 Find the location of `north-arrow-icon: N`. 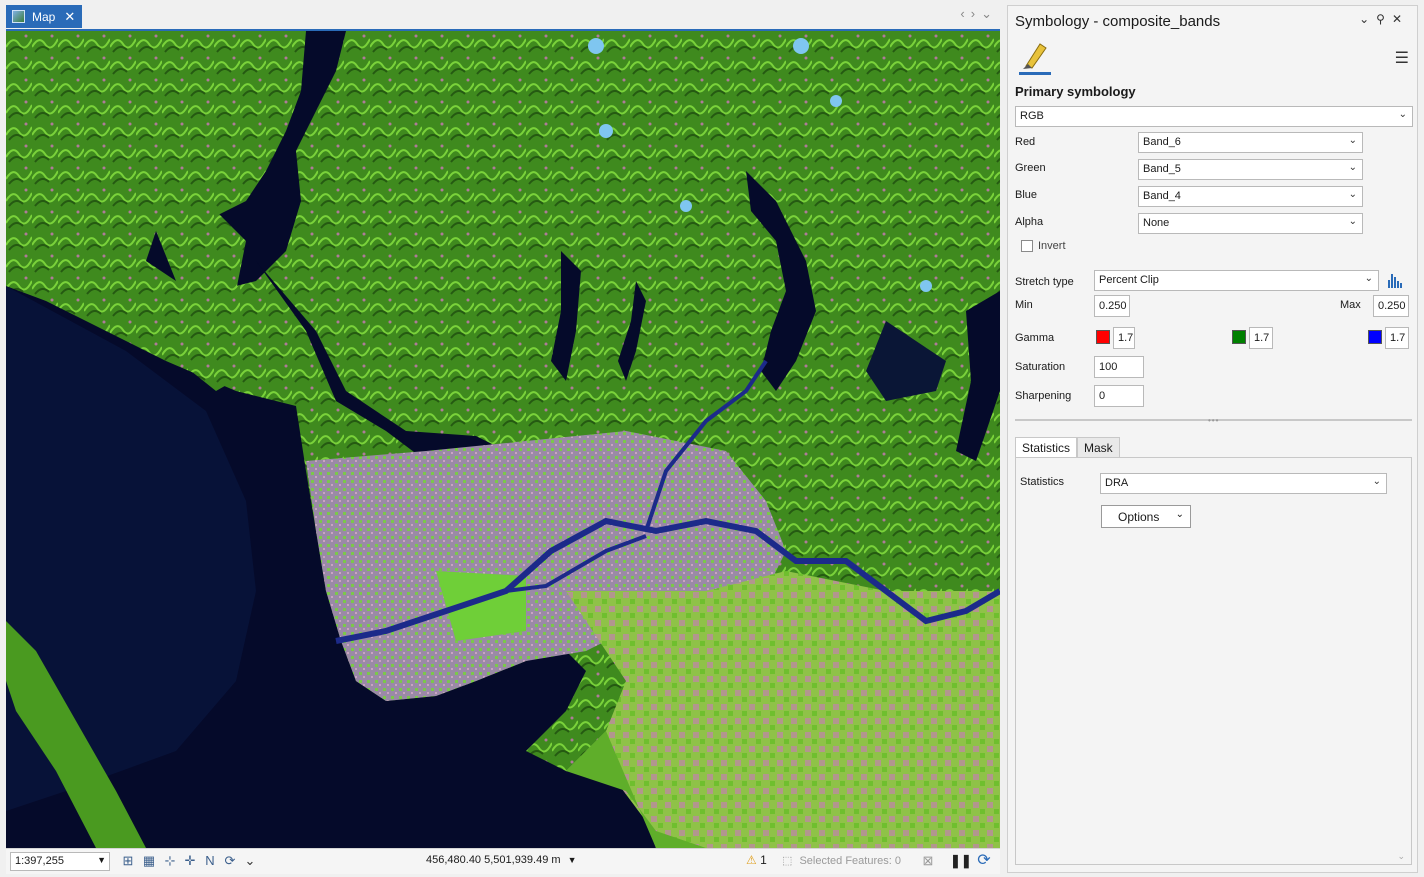

north-arrow-icon: N is located at coordinates (210, 861).